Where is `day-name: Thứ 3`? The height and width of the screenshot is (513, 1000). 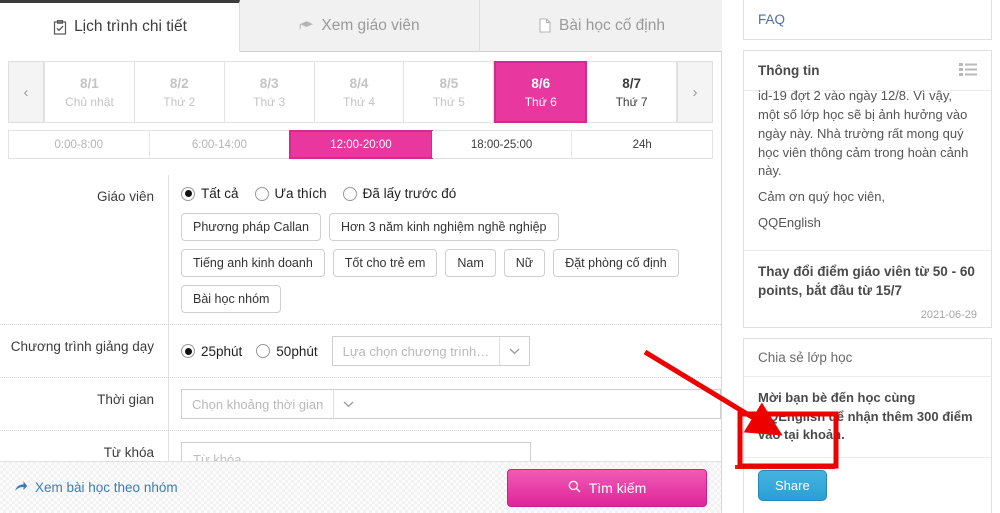 day-name: Thứ 3 is located at coordinates (269, 101).